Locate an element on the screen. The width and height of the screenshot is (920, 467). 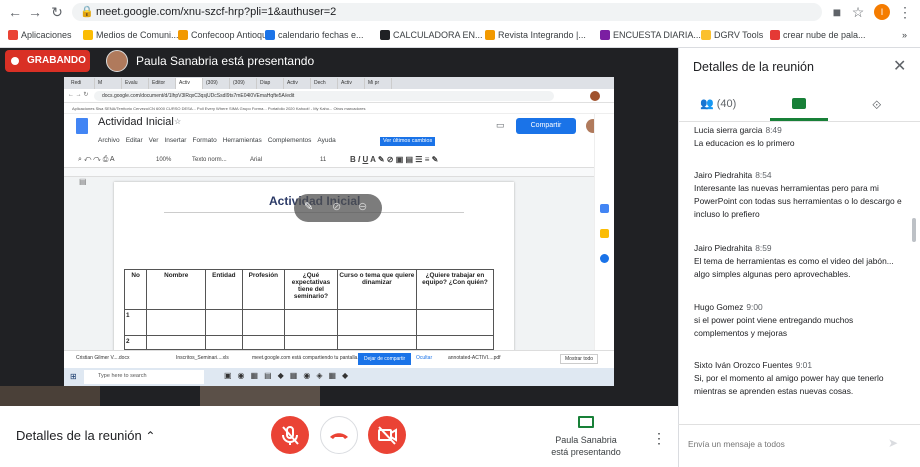
sidebar-divider is located at coordinates (799, 121).